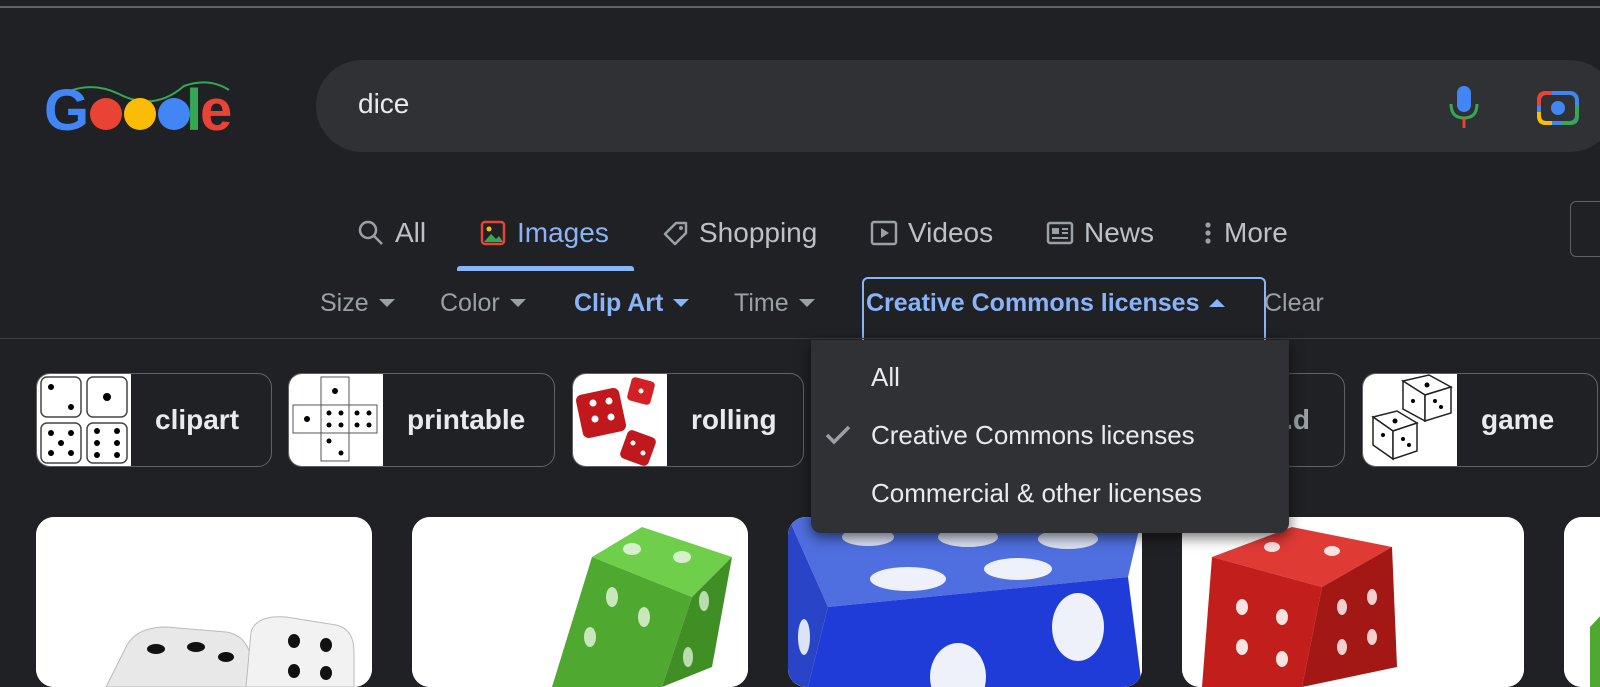 The image size is (1600, 687). I want to click on tab-label: All, so click(411, 232).